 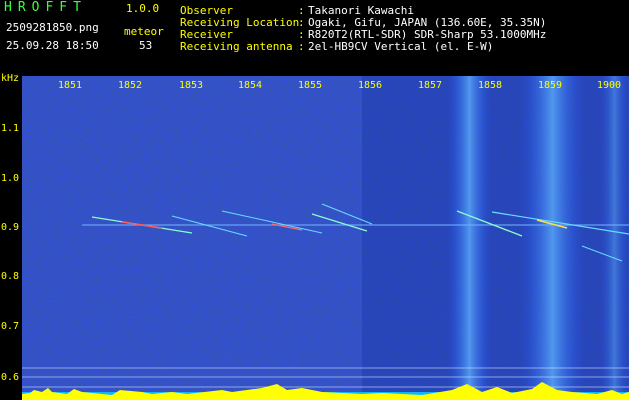 What do you see at coordinates (146, 45) in the screenshot?
I see `meteor-count: 53` at bounding box center [146, 45].